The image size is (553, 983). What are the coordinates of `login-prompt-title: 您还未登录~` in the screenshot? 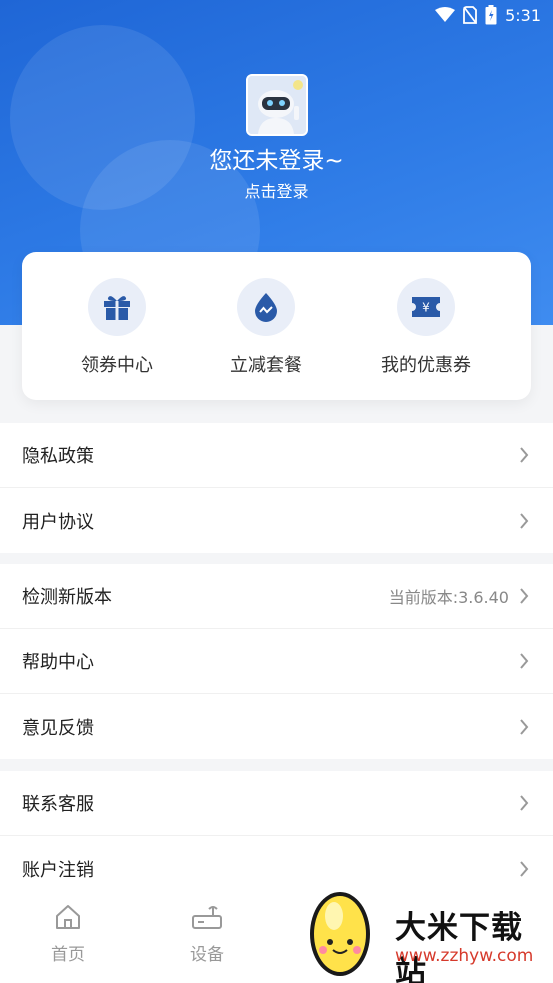 It's located at (276, 158).